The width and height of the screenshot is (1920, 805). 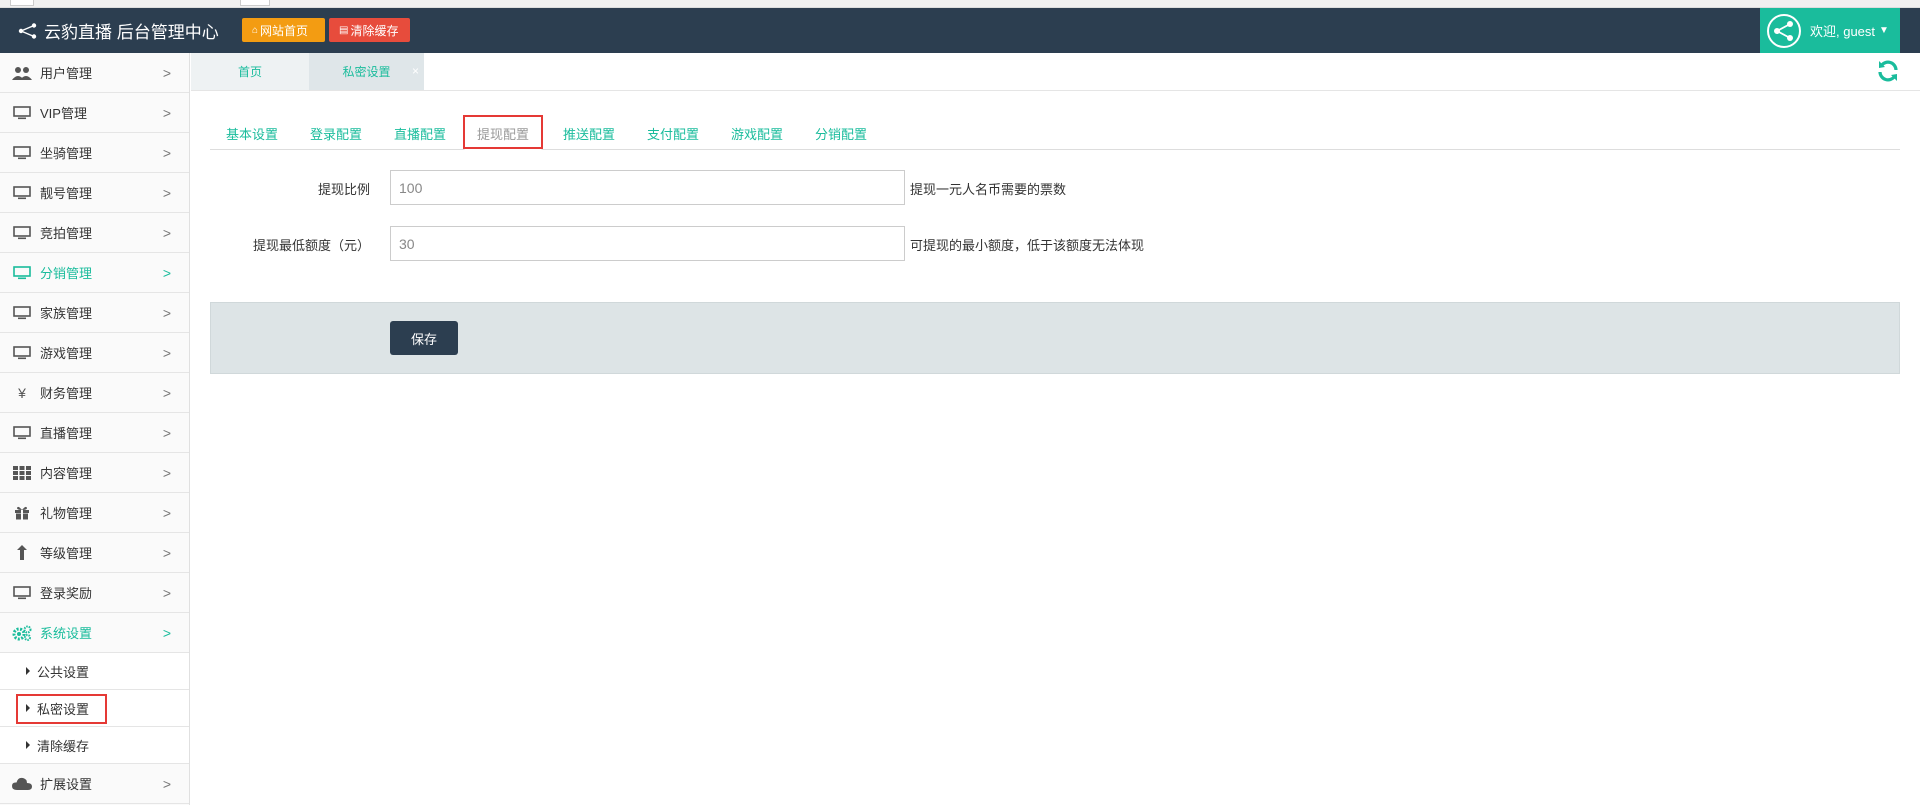 I want to click on caret-right-icon, so click(x=28, y=671).